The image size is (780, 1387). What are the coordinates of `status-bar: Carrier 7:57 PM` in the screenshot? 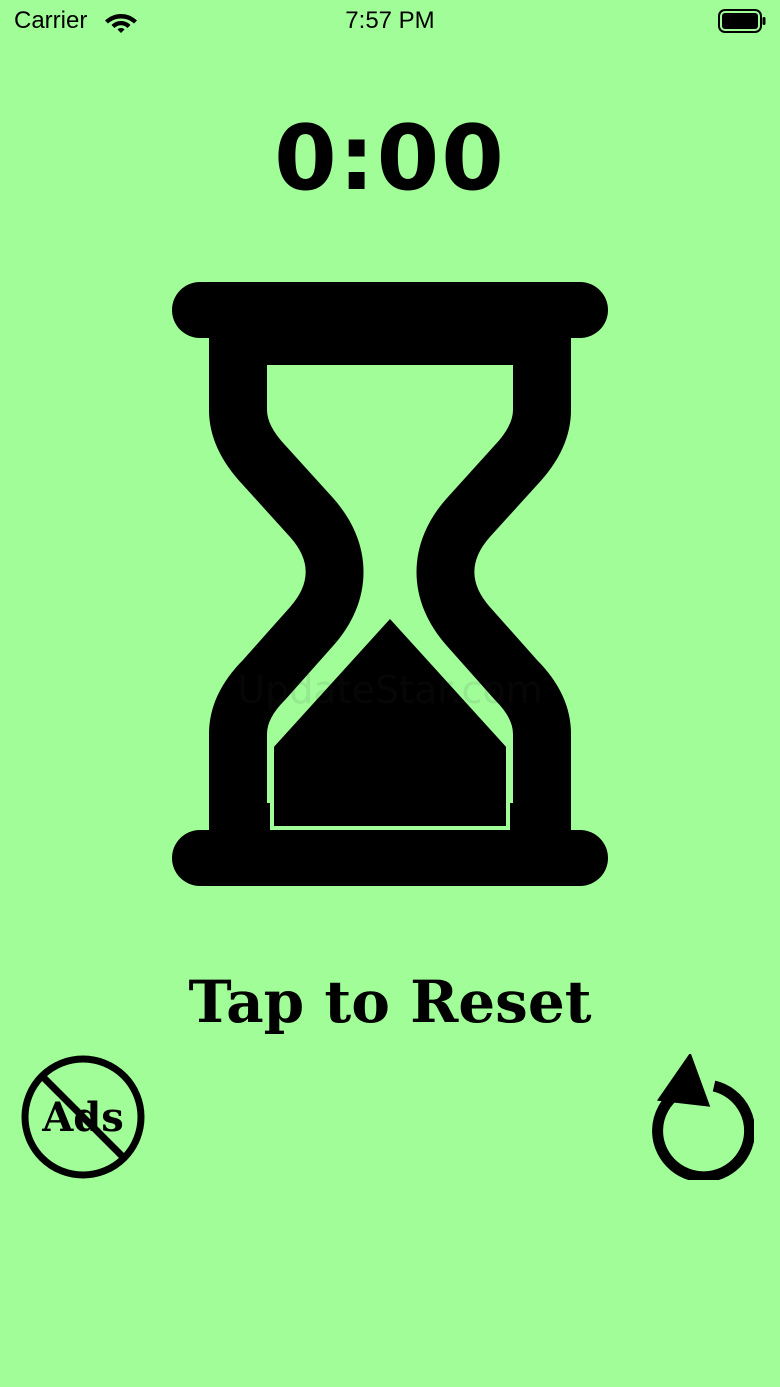 It's located at (390, 22).